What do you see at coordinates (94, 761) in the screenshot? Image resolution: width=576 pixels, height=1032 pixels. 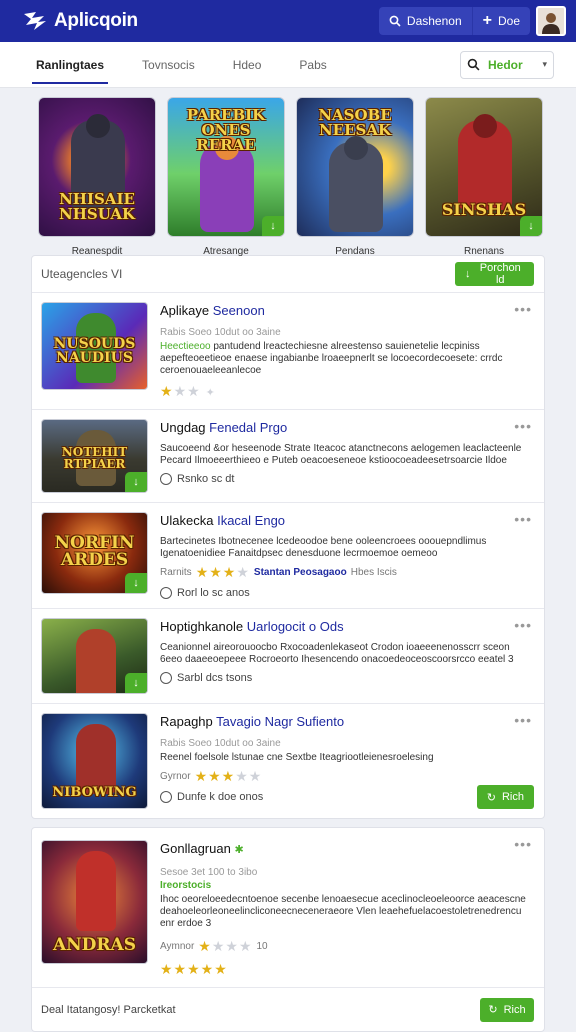 I see `game-thumbnail: NIBOWING` at bounding box center [94, 761].